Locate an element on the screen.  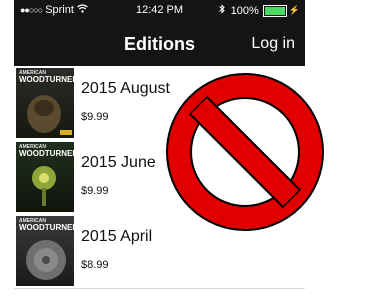
battery-percent: 100% is located at coordinates (244, 10).